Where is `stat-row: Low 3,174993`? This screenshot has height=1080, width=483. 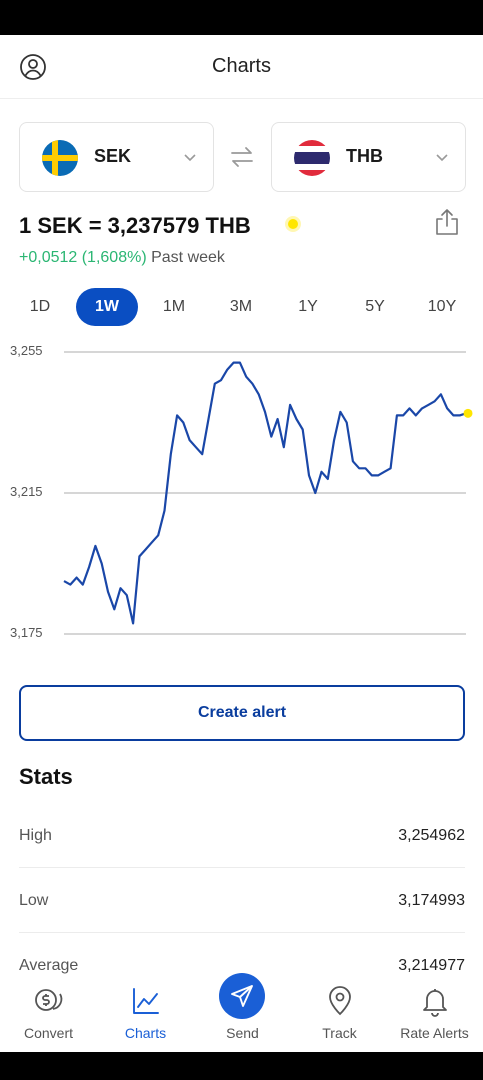
stat-row: Low 3,174993 is located at coordinates (242, 900).